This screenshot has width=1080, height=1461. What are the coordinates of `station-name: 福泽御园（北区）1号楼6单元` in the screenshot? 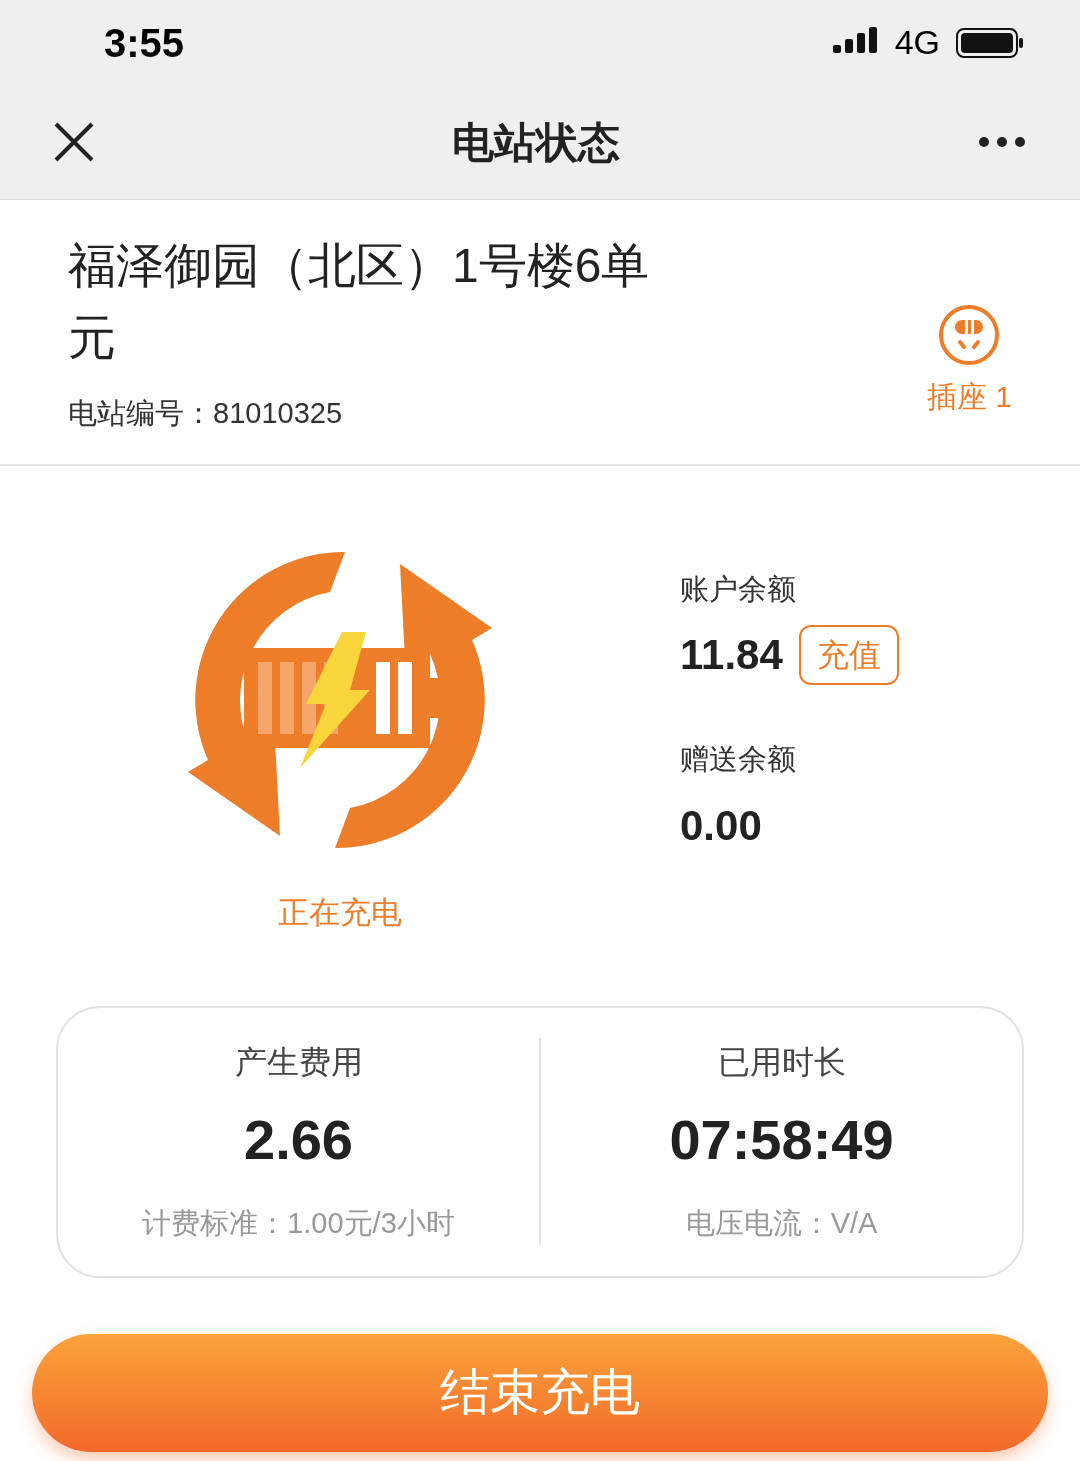 It's located at (359, 302).